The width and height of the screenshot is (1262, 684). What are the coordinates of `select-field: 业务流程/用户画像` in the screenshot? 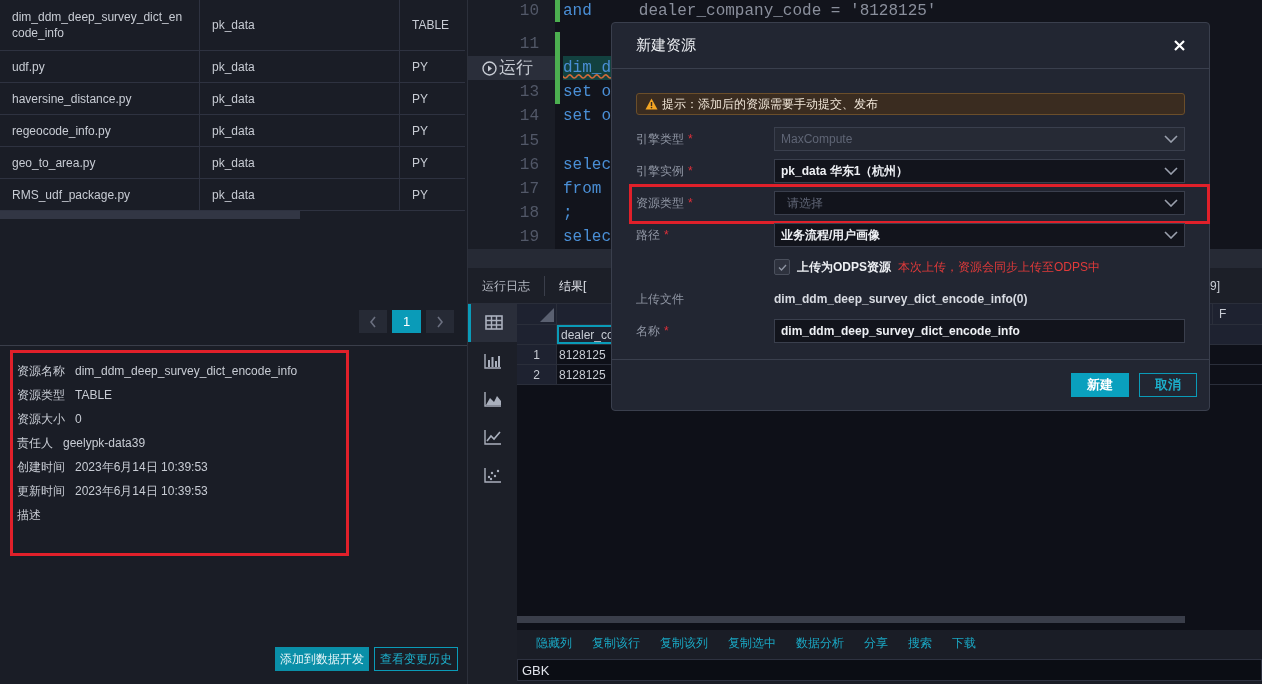 It's located at (979, 235).